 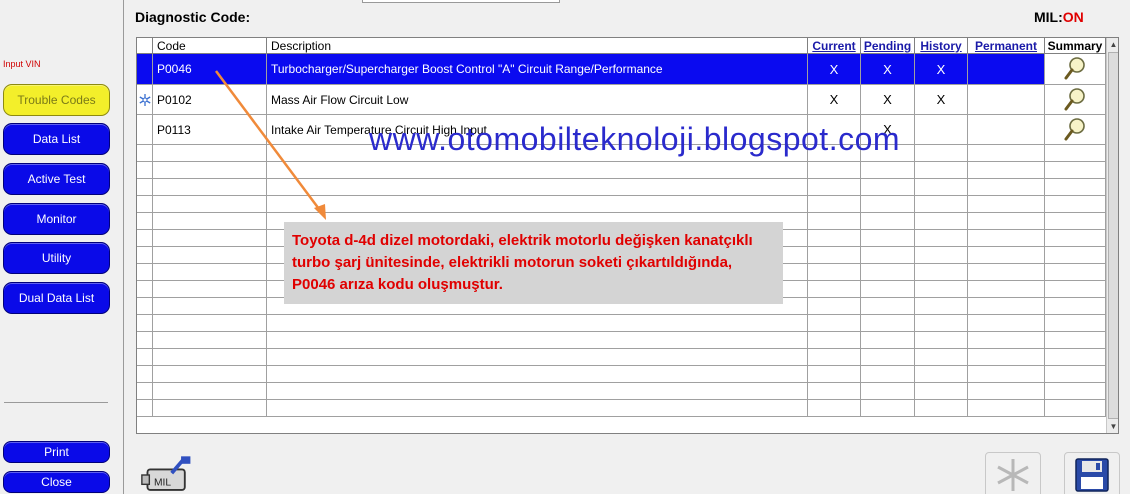 I want to click on top-input-field, so click(x=461, y=1).